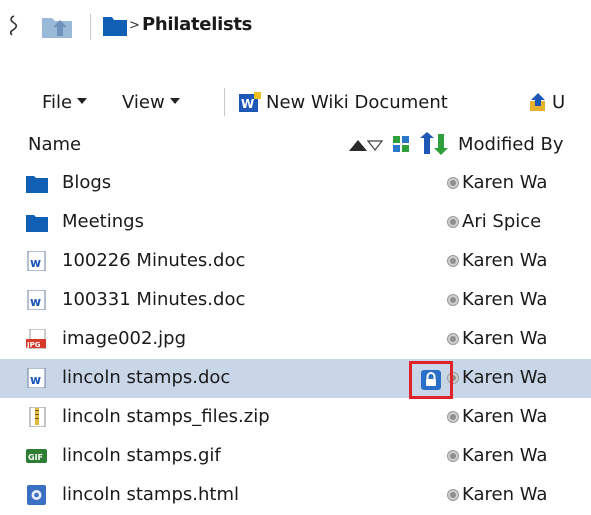  What do you see at coordinates (295, 417) in the screenshot?
I see `list-item: lincoln stamps_files.zip Karen Wa` at bounding box center [295, 417].